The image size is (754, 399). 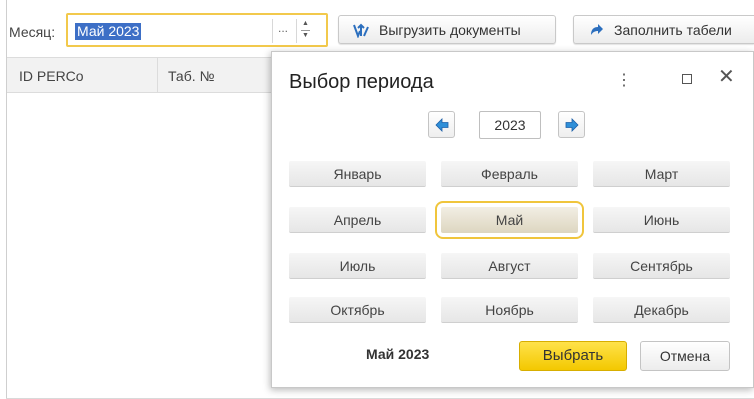 What do you see at coordinates (661, 174) in the screenshot?
I see `month-march-button: Март` at bounding box center [661, 174].